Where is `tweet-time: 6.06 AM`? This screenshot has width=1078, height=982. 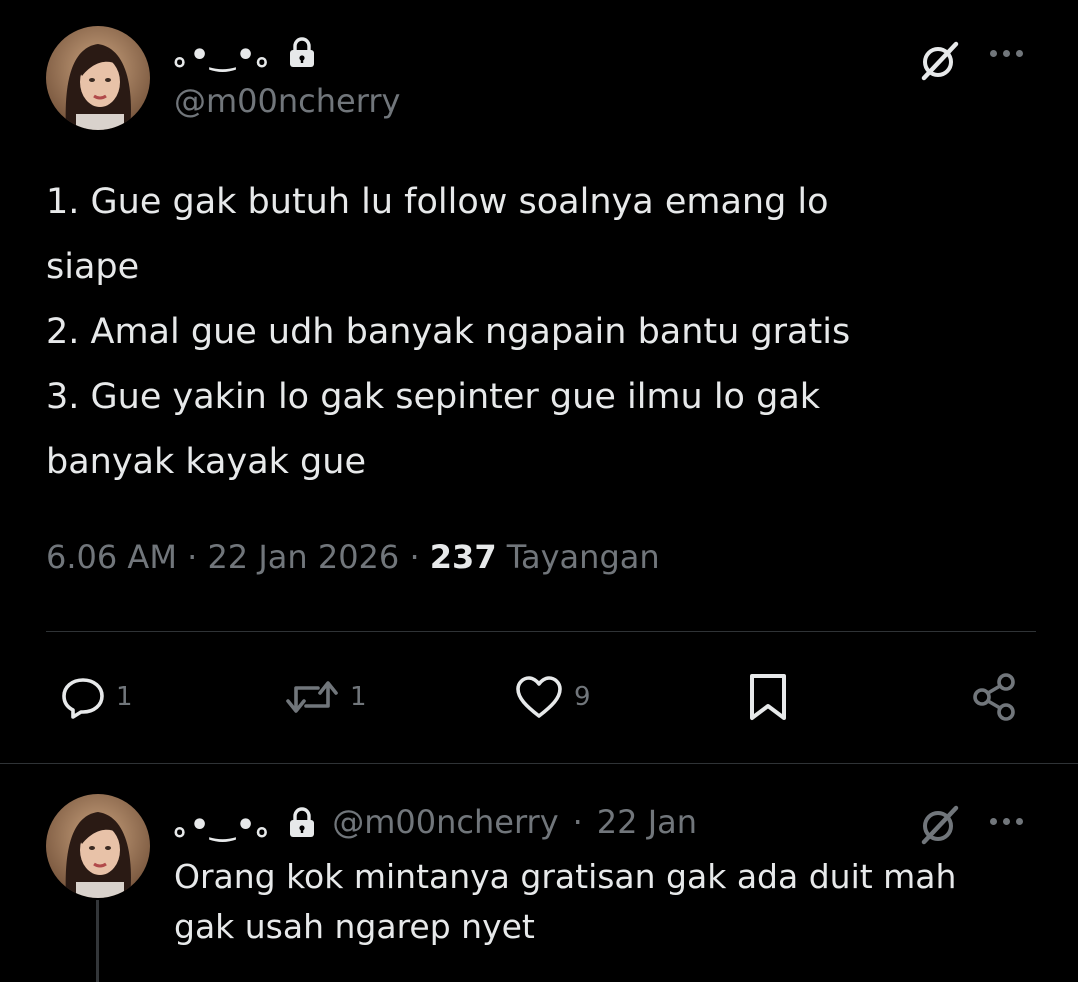
tweet-time: 6.06 AM is located at coordinates (111, 557).